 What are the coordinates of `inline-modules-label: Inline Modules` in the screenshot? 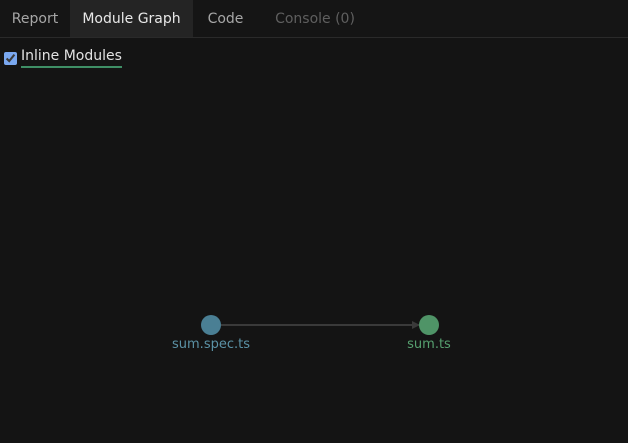 It's located at (71, 58).